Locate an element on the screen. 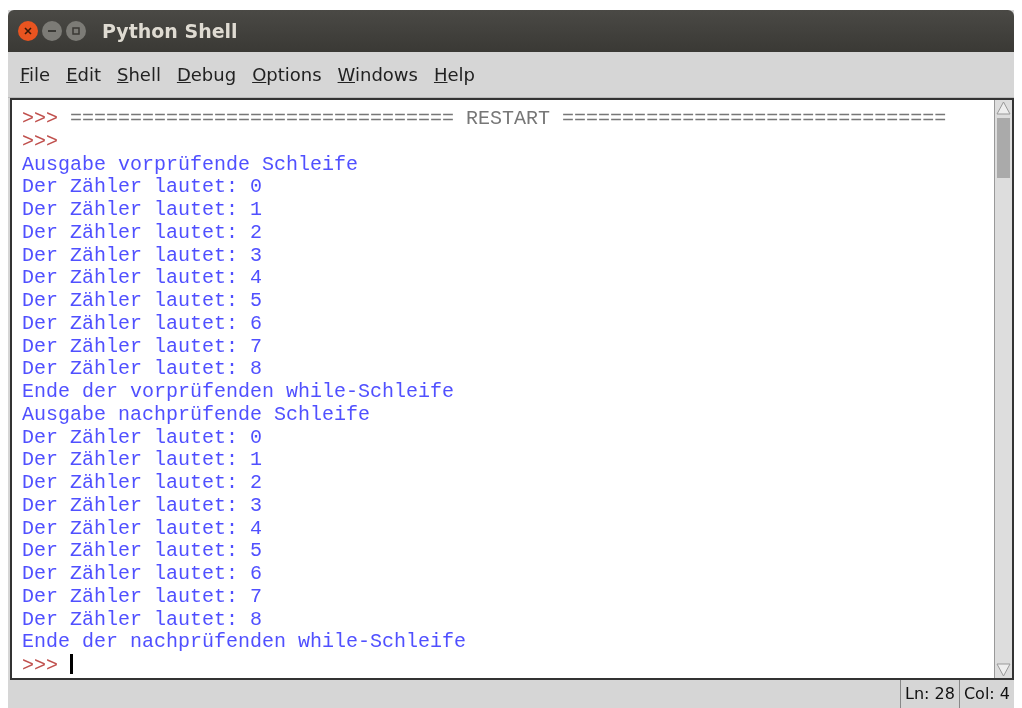 This screenshot has height=708, width=1022. line-number-status: Ln: 28 is located at coordinates (929, 694).